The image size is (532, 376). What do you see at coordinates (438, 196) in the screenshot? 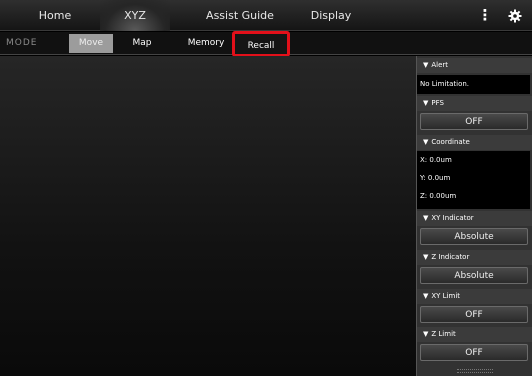
I see `coordinate-z: Z: 0.00um` at bounding box center [438, 196].